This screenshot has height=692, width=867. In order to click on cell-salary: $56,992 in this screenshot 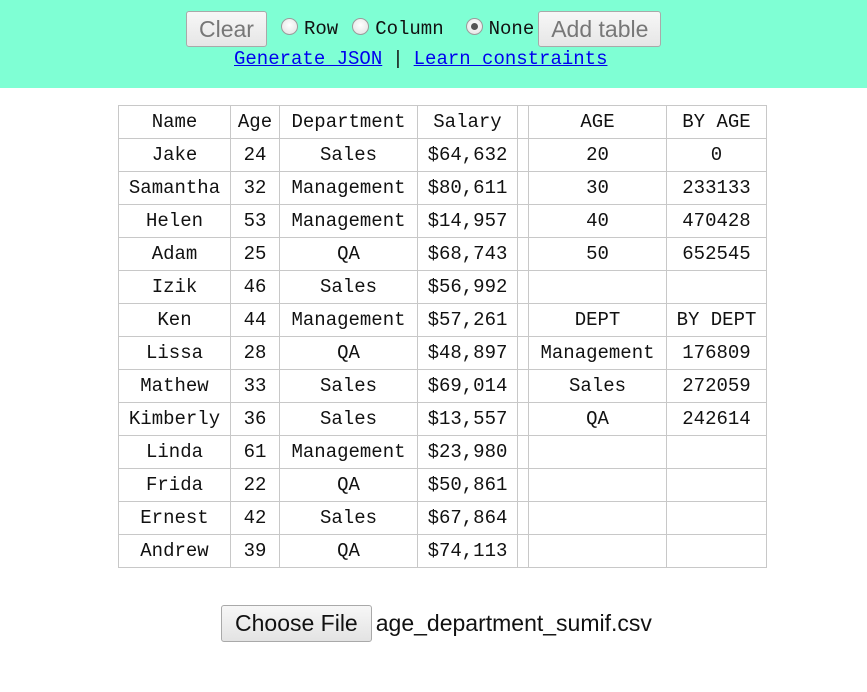, I will do `click(467, 287)`.